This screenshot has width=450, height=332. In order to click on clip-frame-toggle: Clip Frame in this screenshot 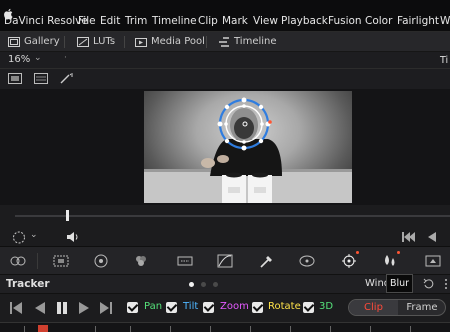, I will do `click(397, 307)`.